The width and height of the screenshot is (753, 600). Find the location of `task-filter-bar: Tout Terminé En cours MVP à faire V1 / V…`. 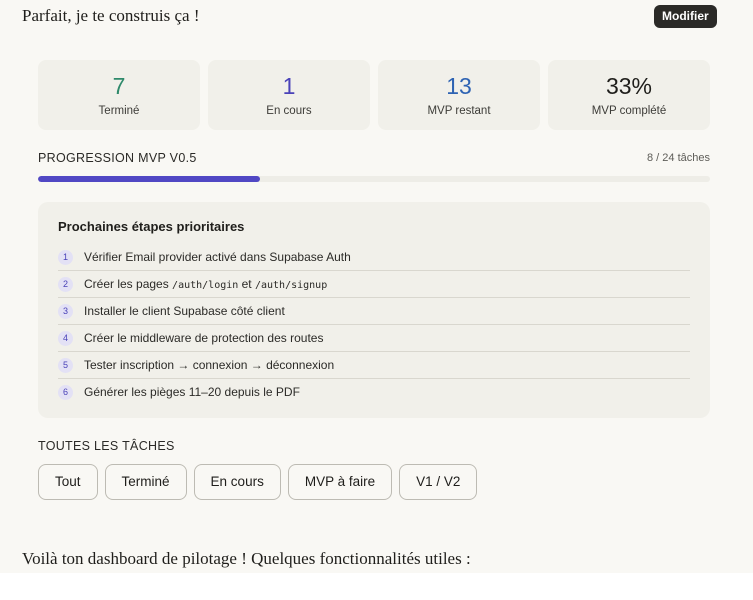

task-filter-bar: Tout Terminé En cours MVP à faire V1 / V… is located at coordinates (258, 482).